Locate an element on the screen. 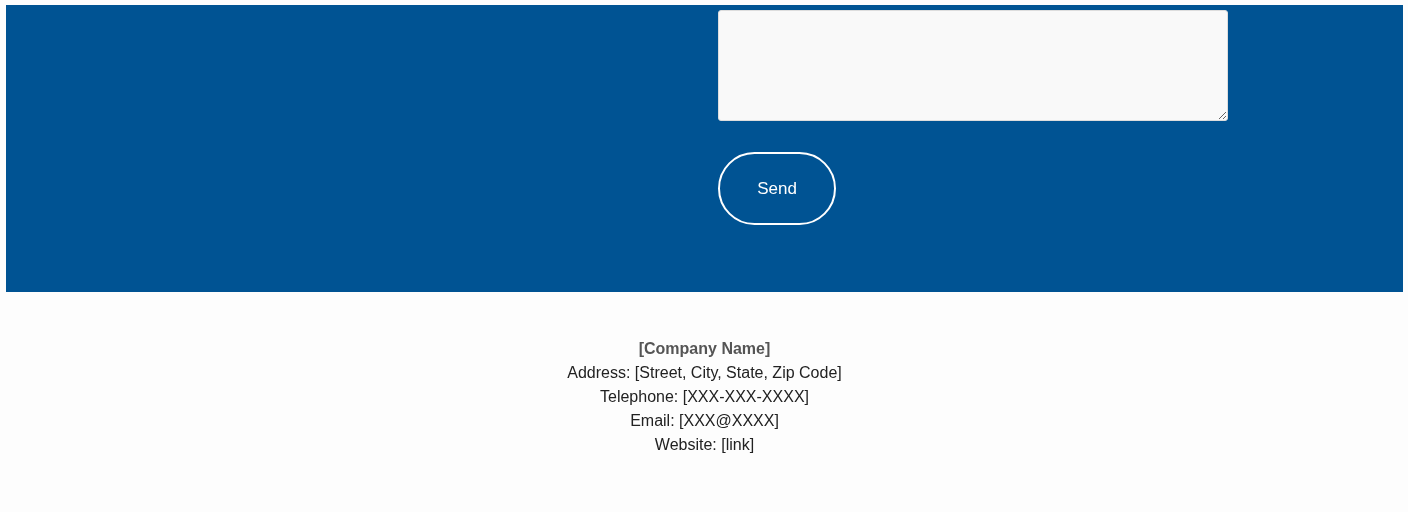 The image size is (1408, 512). contact-line: Address: [Street, City, State, Zip Code] is located at coordinates (704, 373).